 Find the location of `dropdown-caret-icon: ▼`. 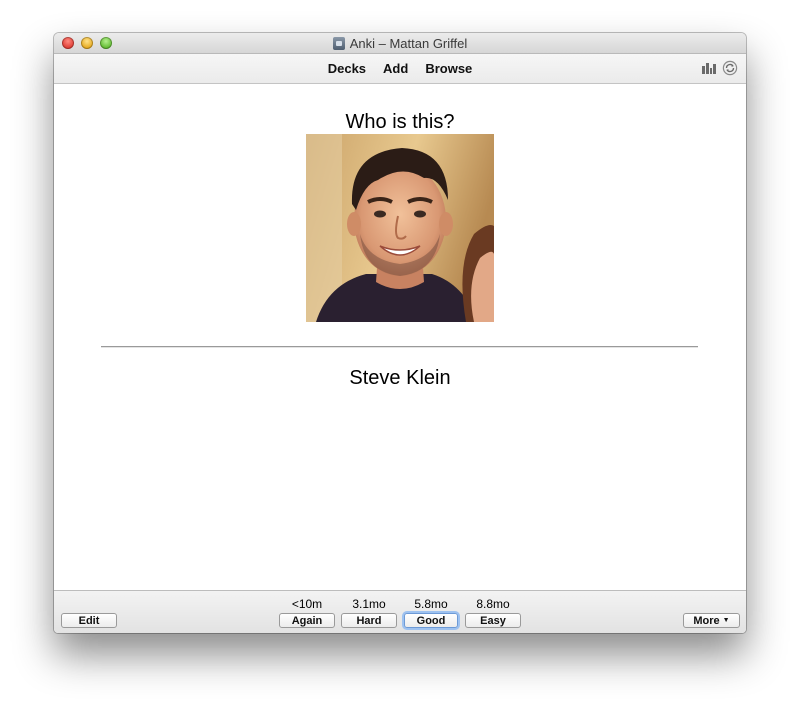

dropdown-caret-icon: ▼ is located at coordinates (726, 620).